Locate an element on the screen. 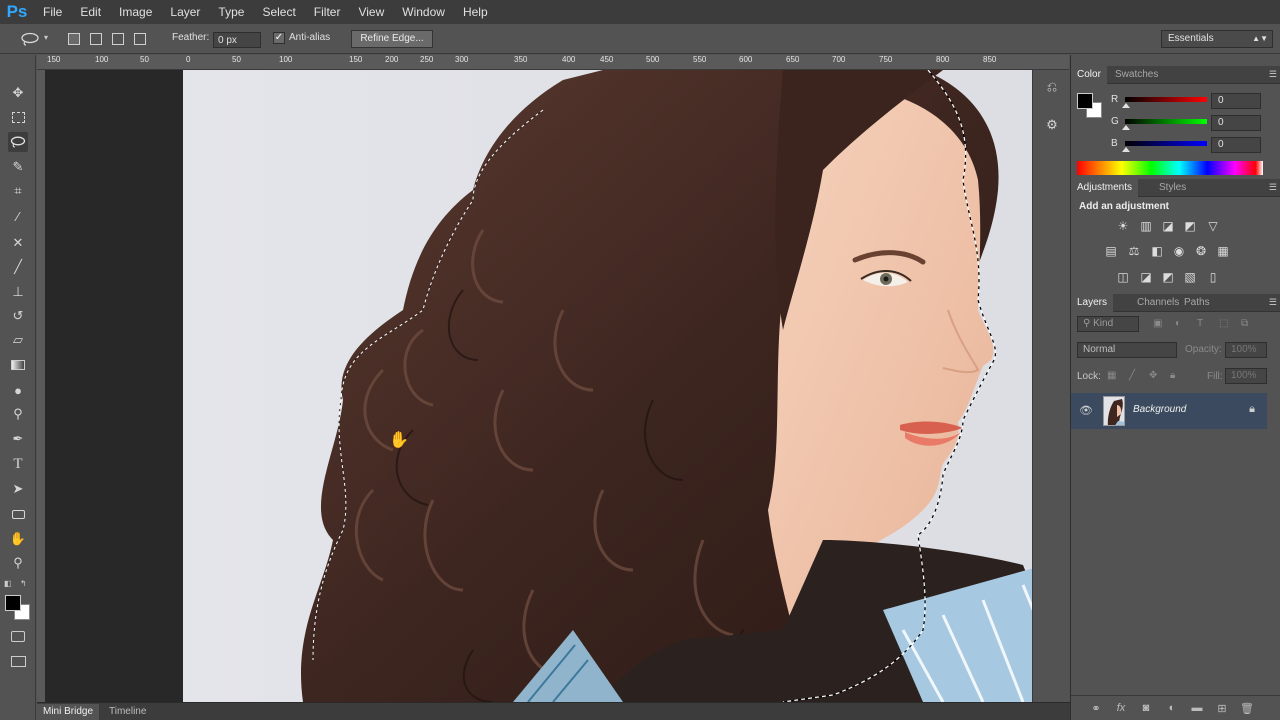  menu-layer: Layer is located at coordinates (185, 12).